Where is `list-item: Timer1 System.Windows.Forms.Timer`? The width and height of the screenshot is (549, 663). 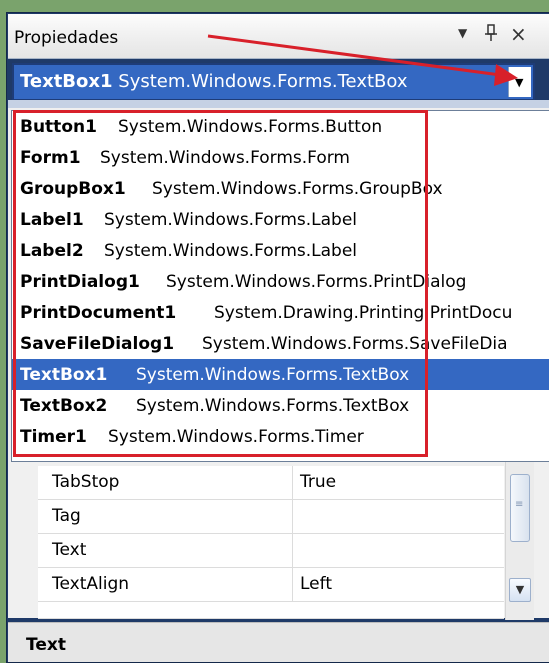
list-item: Timer1 System.Windows.Forms.Timer is located at coordinates (280, 436).